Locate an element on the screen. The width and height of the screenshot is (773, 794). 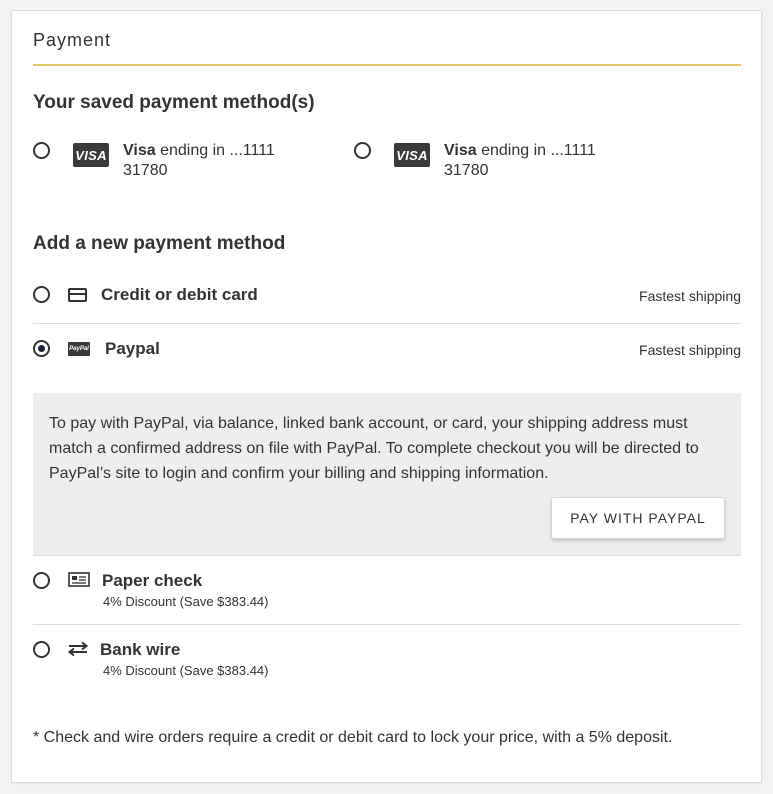
saved-method-1-brand: Visa is located at coordinates (139, 150).